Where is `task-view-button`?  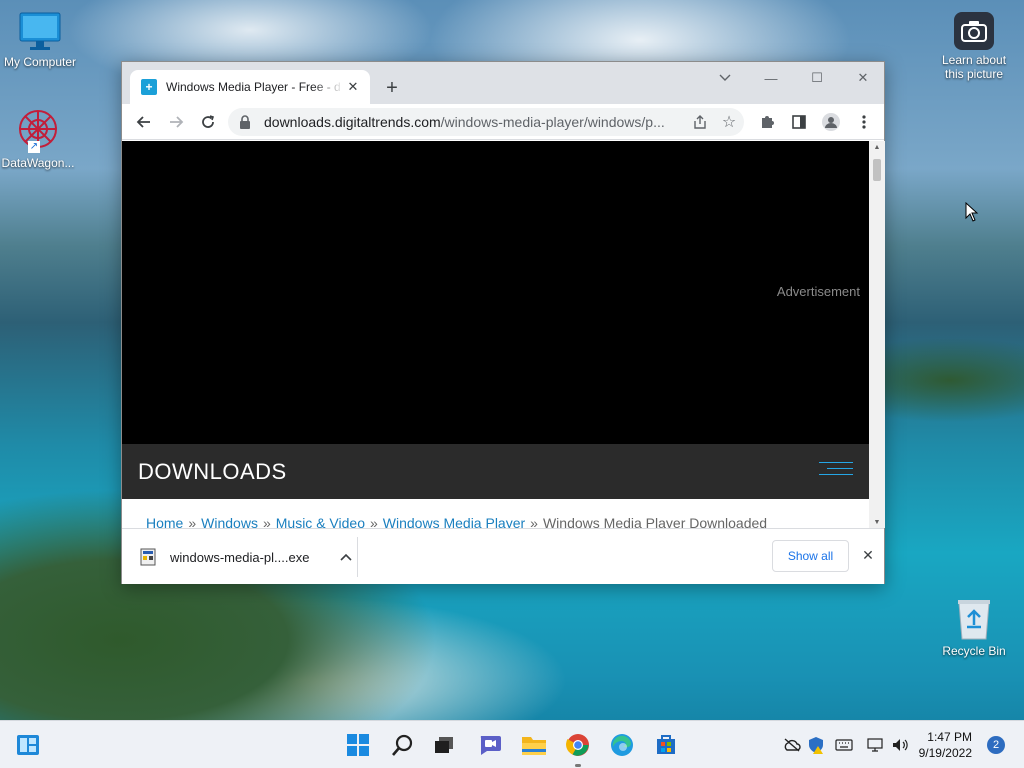
task-view-button is located at coordinates (444, 745).